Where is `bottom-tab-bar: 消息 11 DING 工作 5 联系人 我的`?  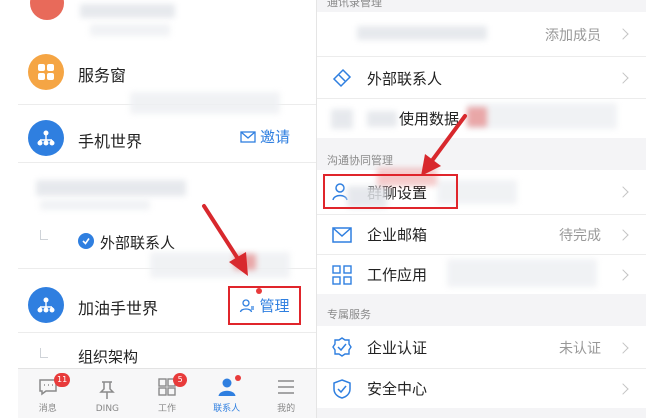
bottom-tab-bar: 消息 11 DING 工作 5 联系人 我的 is located at coordinates (167, 393).